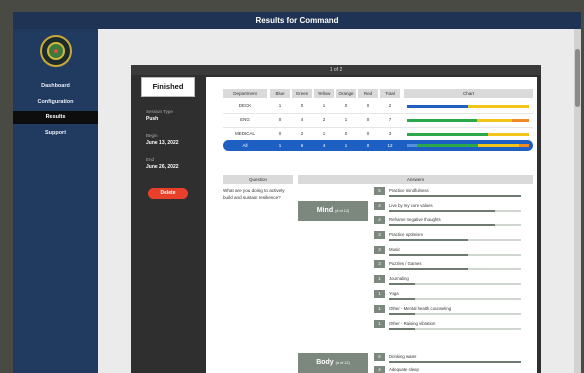 The width and height of the screenshot is (584, 373). Describe the element at coordinates (297, 20) in the screenshot. I see `window-title: Results for Command` at that location.